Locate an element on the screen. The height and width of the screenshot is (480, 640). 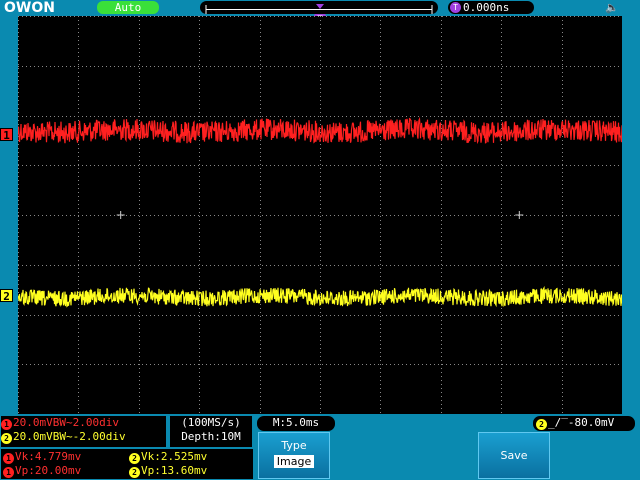
trigger-position-marker-icon is located at coordinates (320, 6).